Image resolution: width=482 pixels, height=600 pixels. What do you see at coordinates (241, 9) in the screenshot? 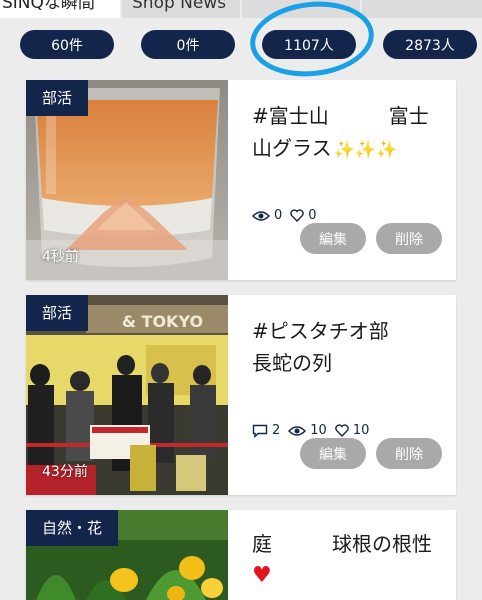
I see `tab-bar: SINQな瞬間 Shop News` at bounding box center [241, 9].